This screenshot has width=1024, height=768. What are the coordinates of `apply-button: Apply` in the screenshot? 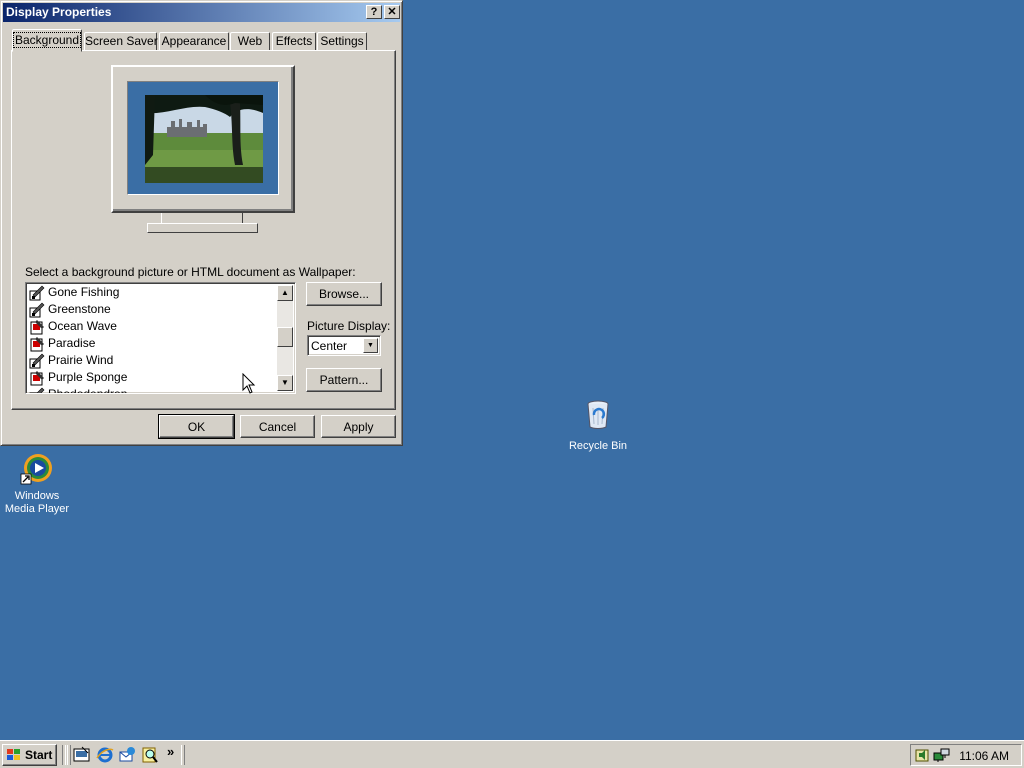 It's located at (358, 426).